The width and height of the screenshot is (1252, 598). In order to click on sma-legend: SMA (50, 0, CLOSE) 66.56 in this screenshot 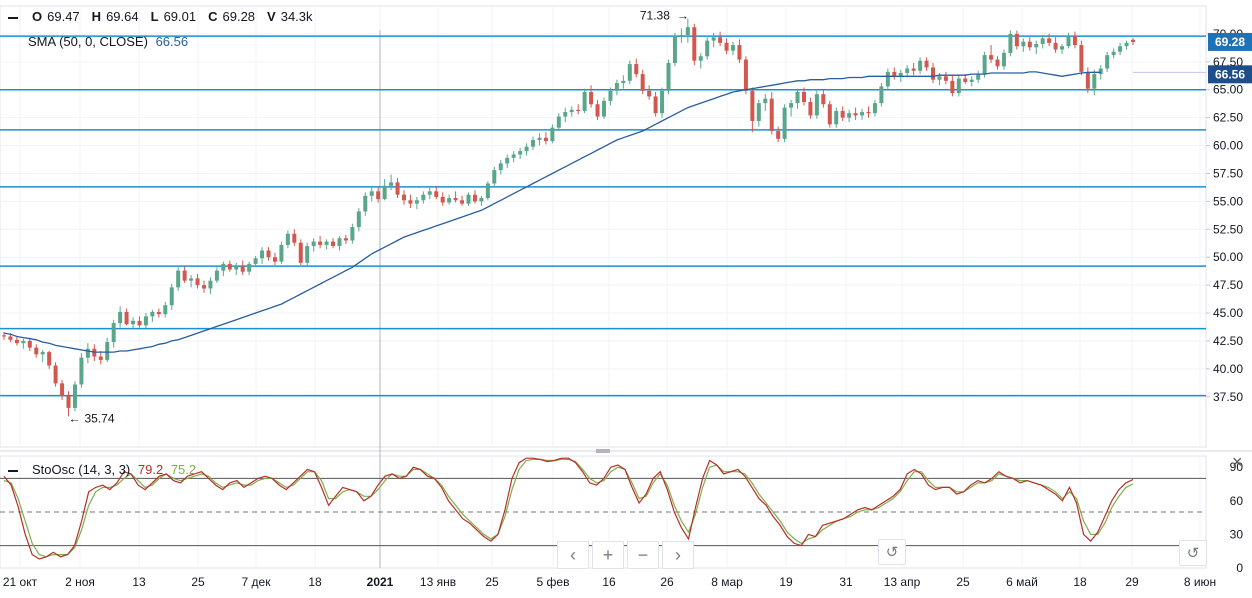, I will do `click(108, 41)`.